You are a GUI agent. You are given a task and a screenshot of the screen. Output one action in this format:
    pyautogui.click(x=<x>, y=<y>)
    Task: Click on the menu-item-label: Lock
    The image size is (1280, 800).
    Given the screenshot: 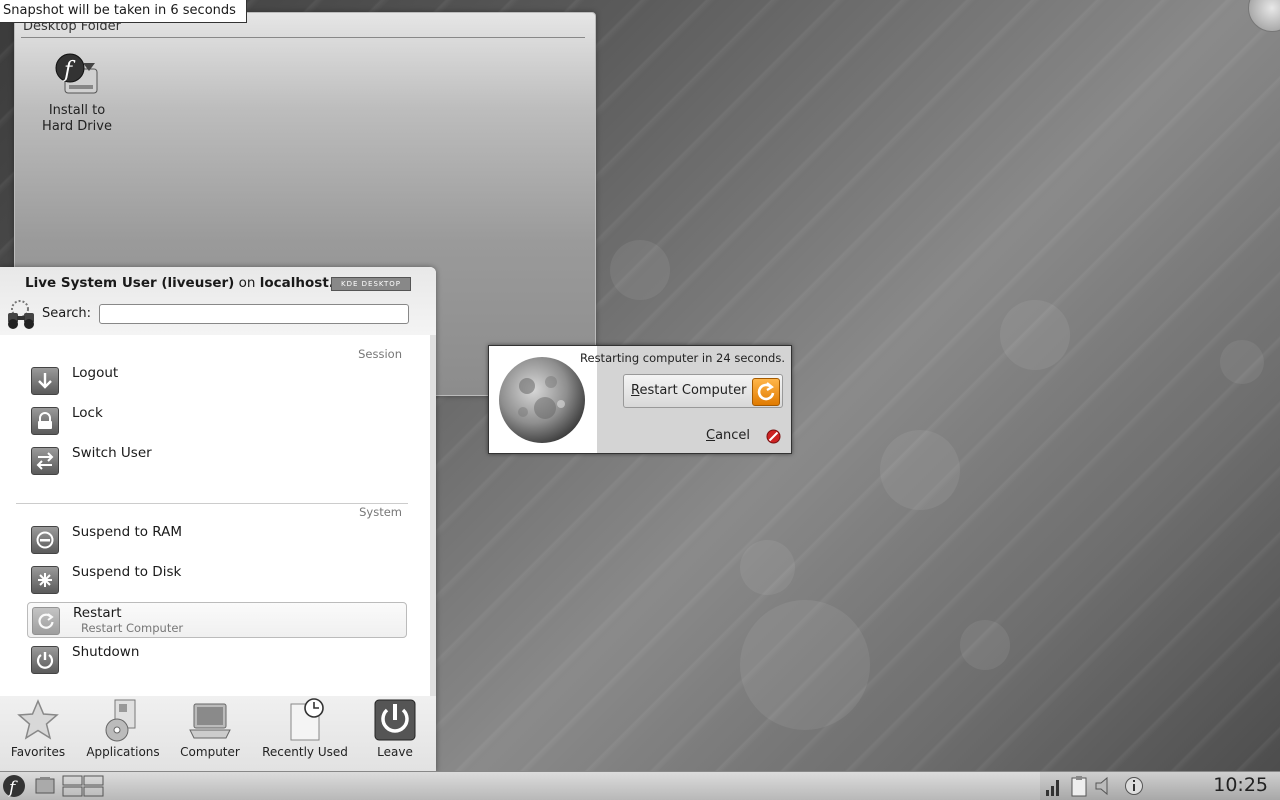 What is the action you would take?
    pyautogui.click(x=87, y=413)
    